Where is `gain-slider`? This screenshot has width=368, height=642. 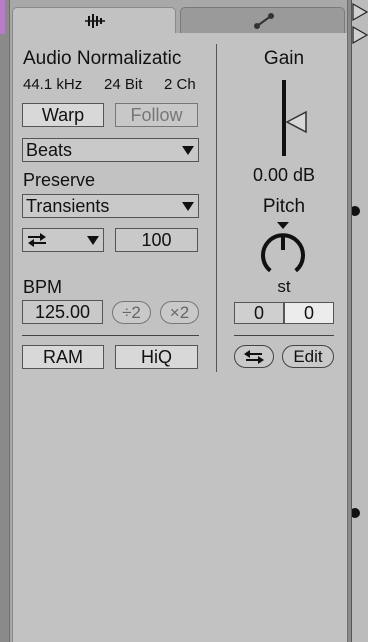 gain-slider is located at coordinates (295, 118).